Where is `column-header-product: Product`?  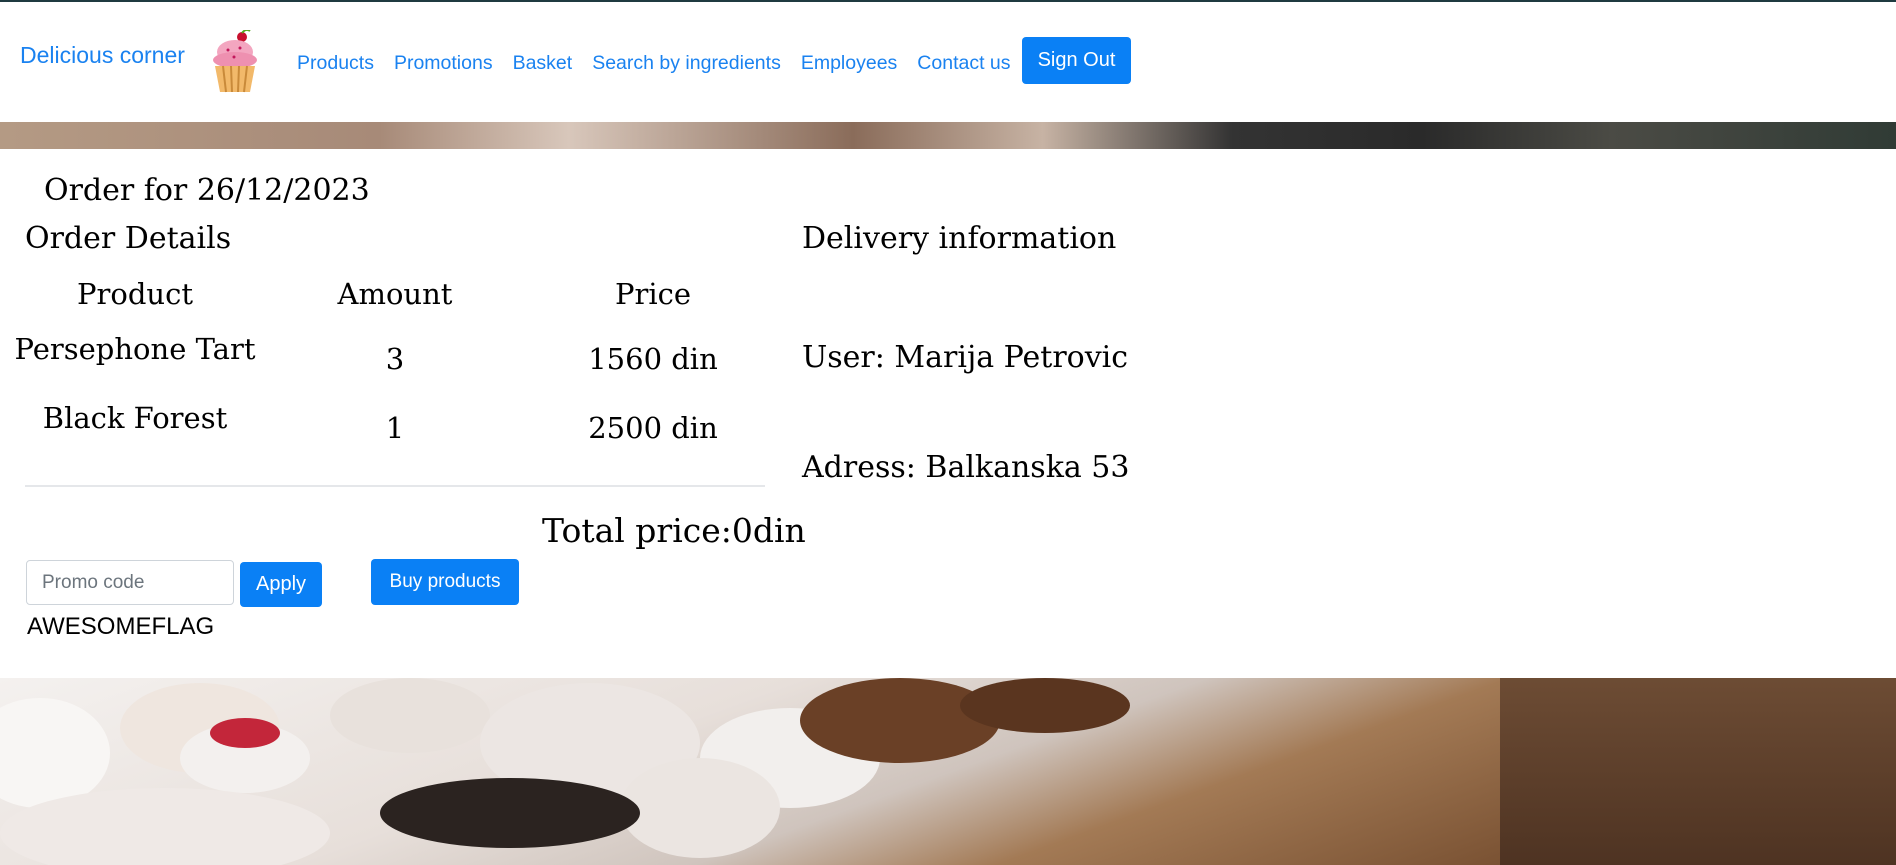 column-header-product: Product is located at coordinates (135, 294).